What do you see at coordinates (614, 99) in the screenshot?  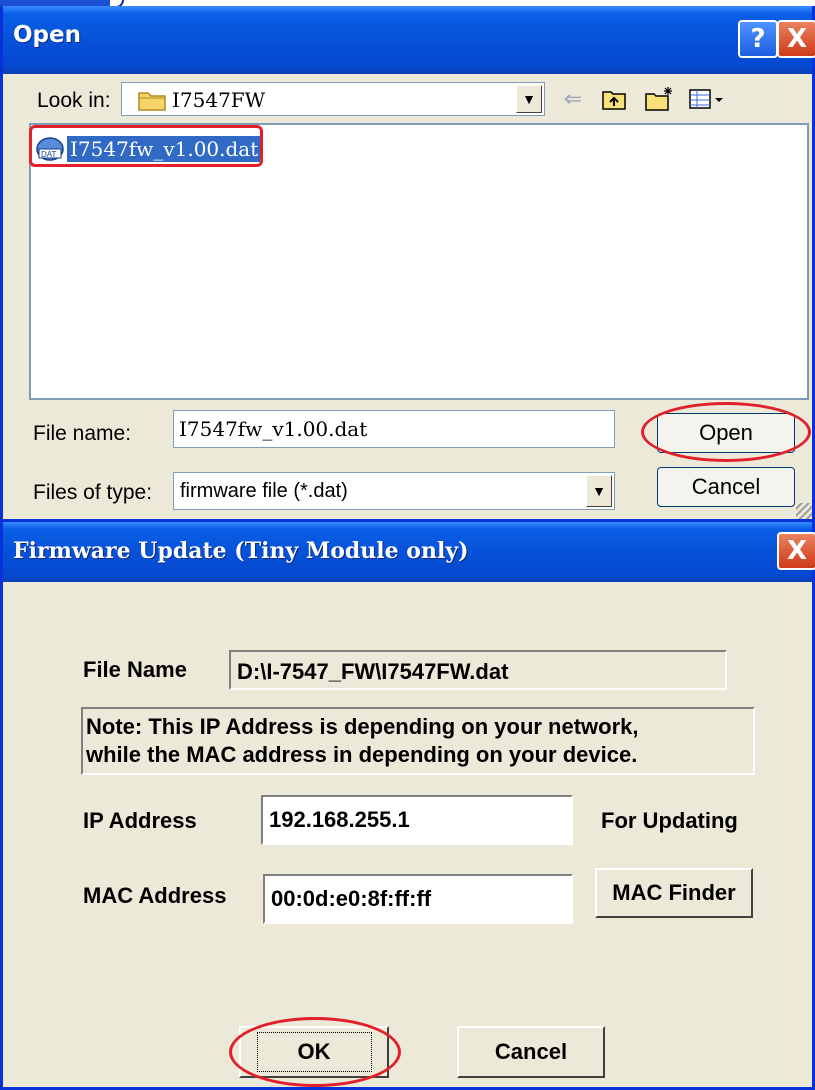 I see `up-folder-icon` at bounding box center [614, 99].